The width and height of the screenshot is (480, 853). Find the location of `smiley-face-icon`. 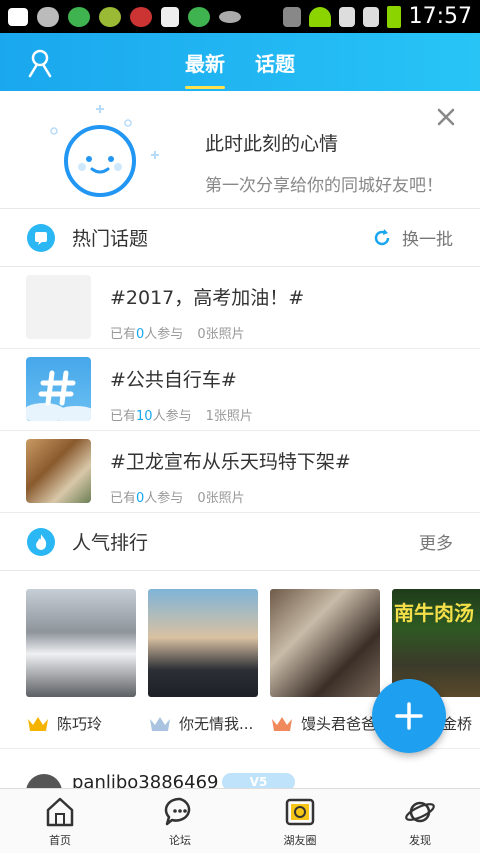

smiley-face-icon is located at coordinates (104, 151).